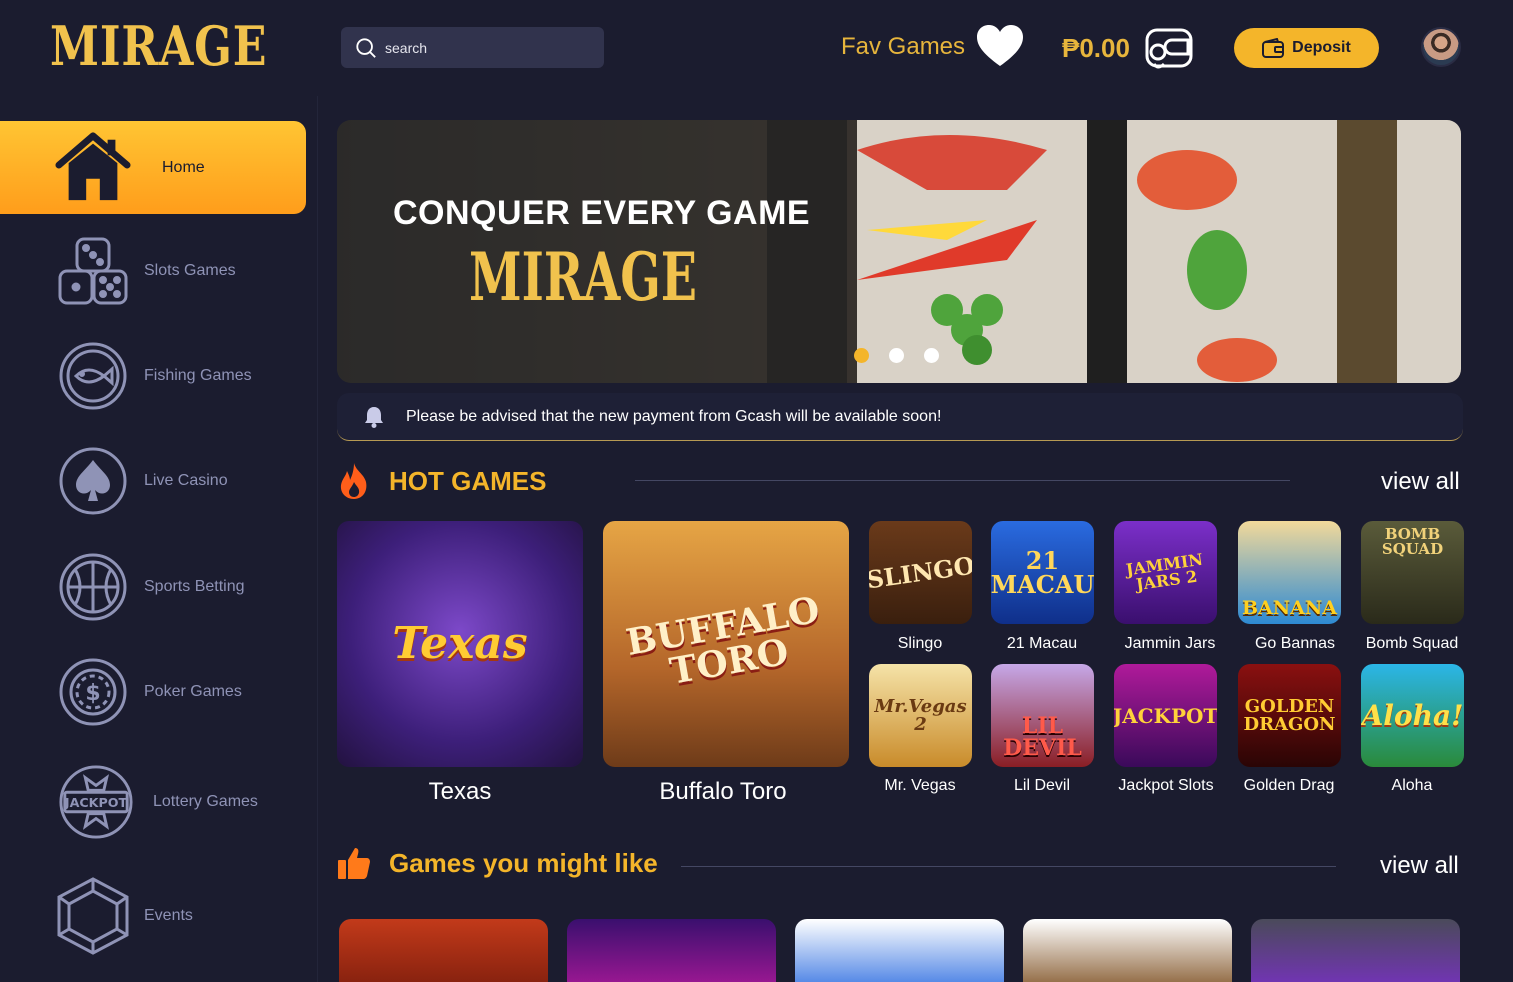 The image size is (1513, 982). I want to click on game-tile-21-macau: 21 MACAU, so click(1042, 572).